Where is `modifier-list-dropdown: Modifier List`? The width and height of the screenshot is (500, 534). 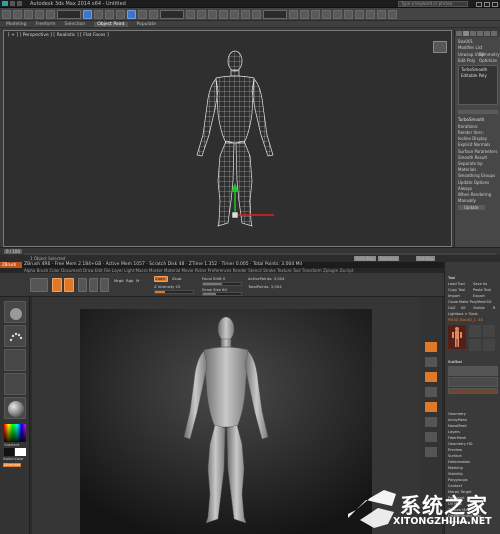
modifier-list-dropdown: Modifier List is located at coordinates (470, 47).